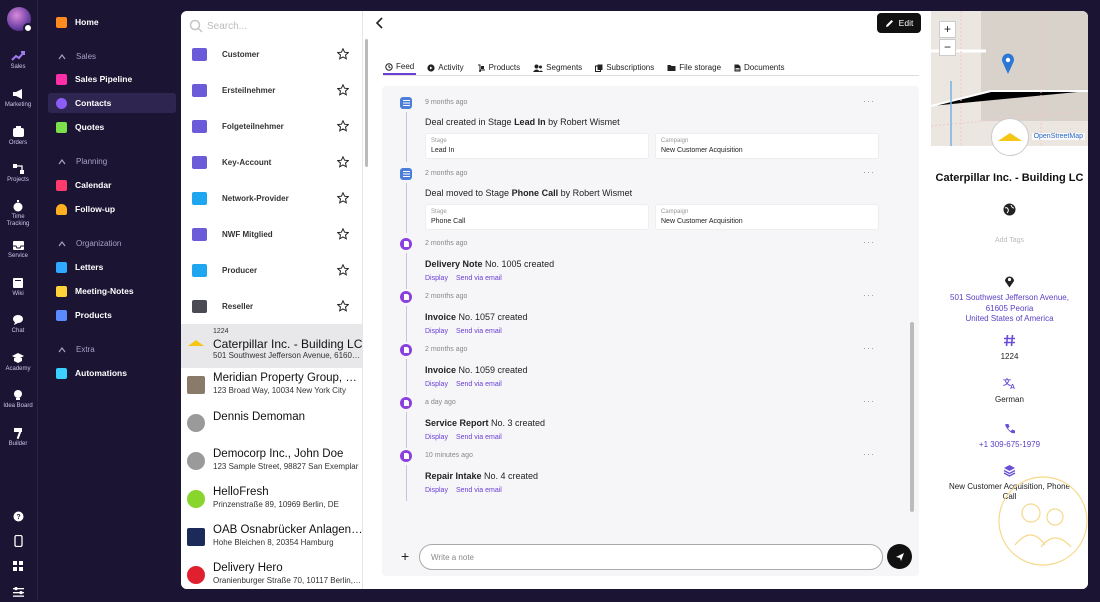 This screenshot has height=602, width=1100. I want to click on rail-time-tracking: Time Tracking, so click(18, 214).